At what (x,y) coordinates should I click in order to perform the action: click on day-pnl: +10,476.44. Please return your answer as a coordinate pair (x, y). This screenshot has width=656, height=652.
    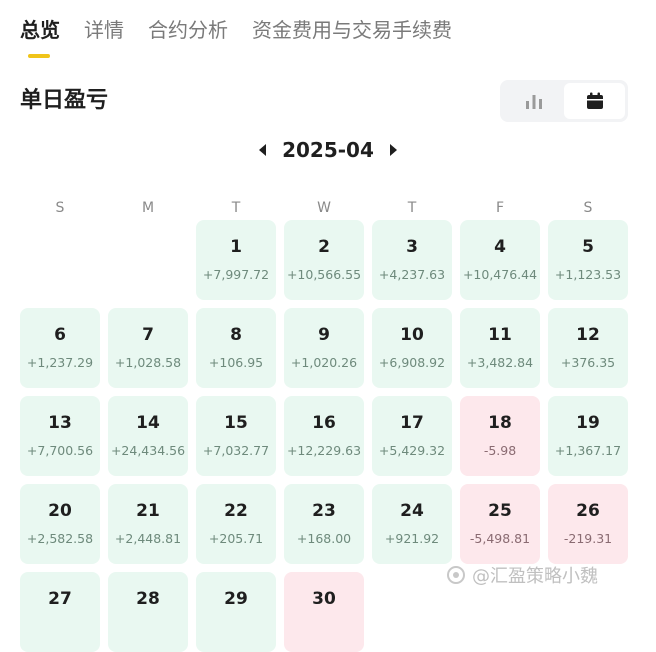
    Looking at the image, I should click on (500, 274).